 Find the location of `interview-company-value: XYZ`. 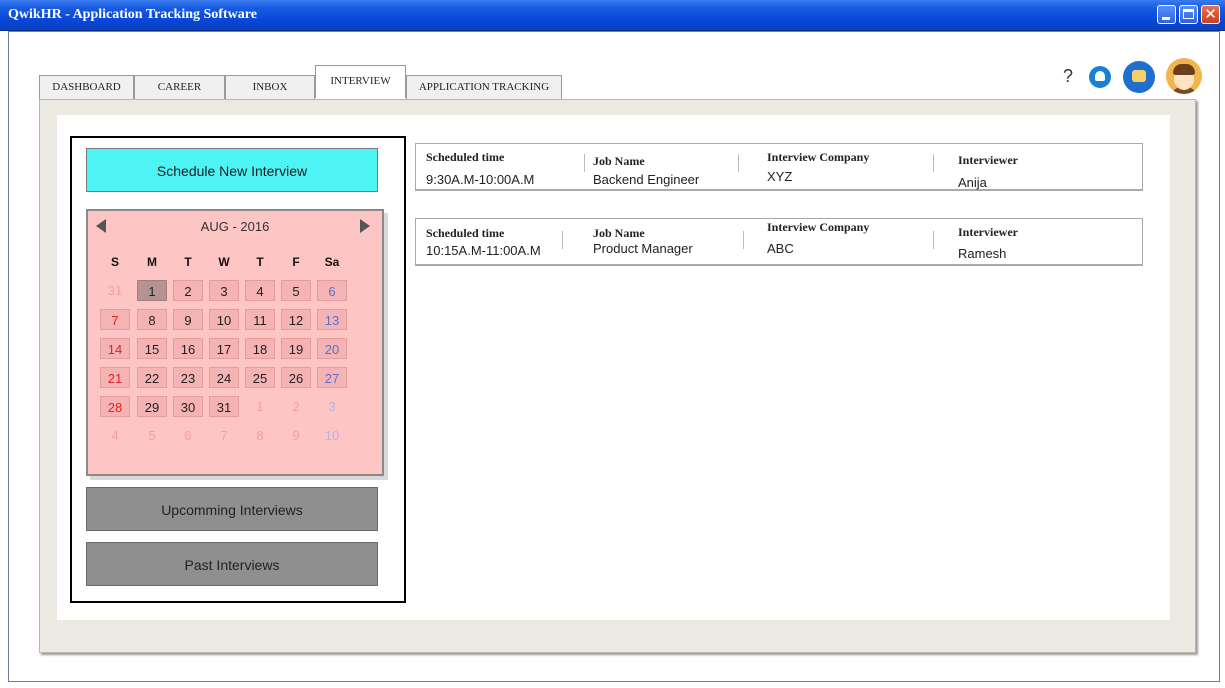

interview-company-value: XYZ is located at coordinates (780, 176).